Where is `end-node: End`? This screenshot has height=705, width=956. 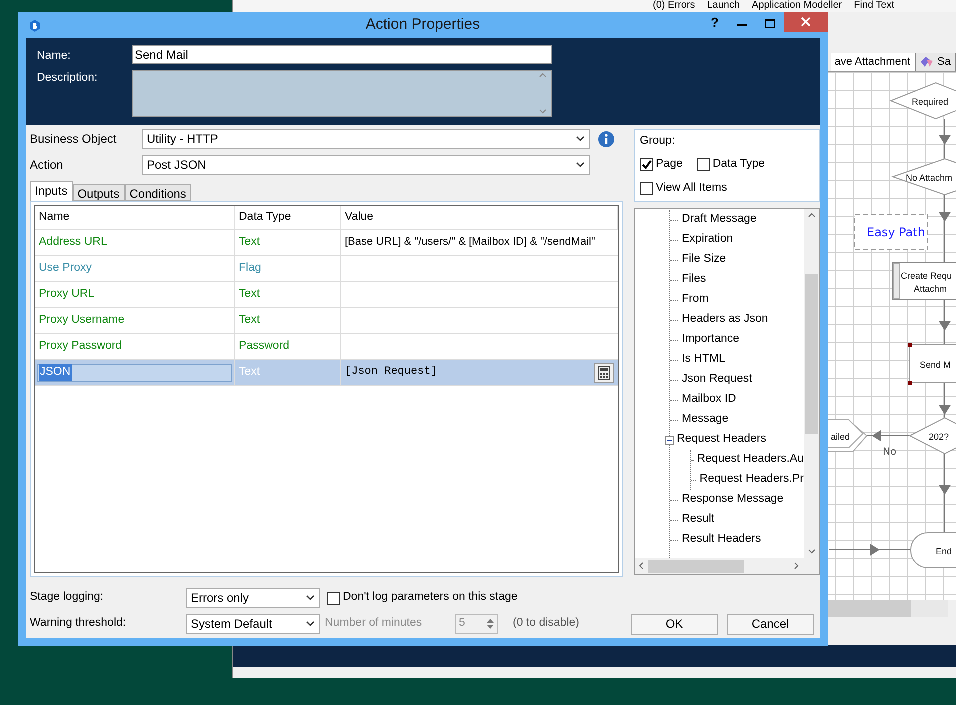
end-node: End is located at coordinates (933, 550).